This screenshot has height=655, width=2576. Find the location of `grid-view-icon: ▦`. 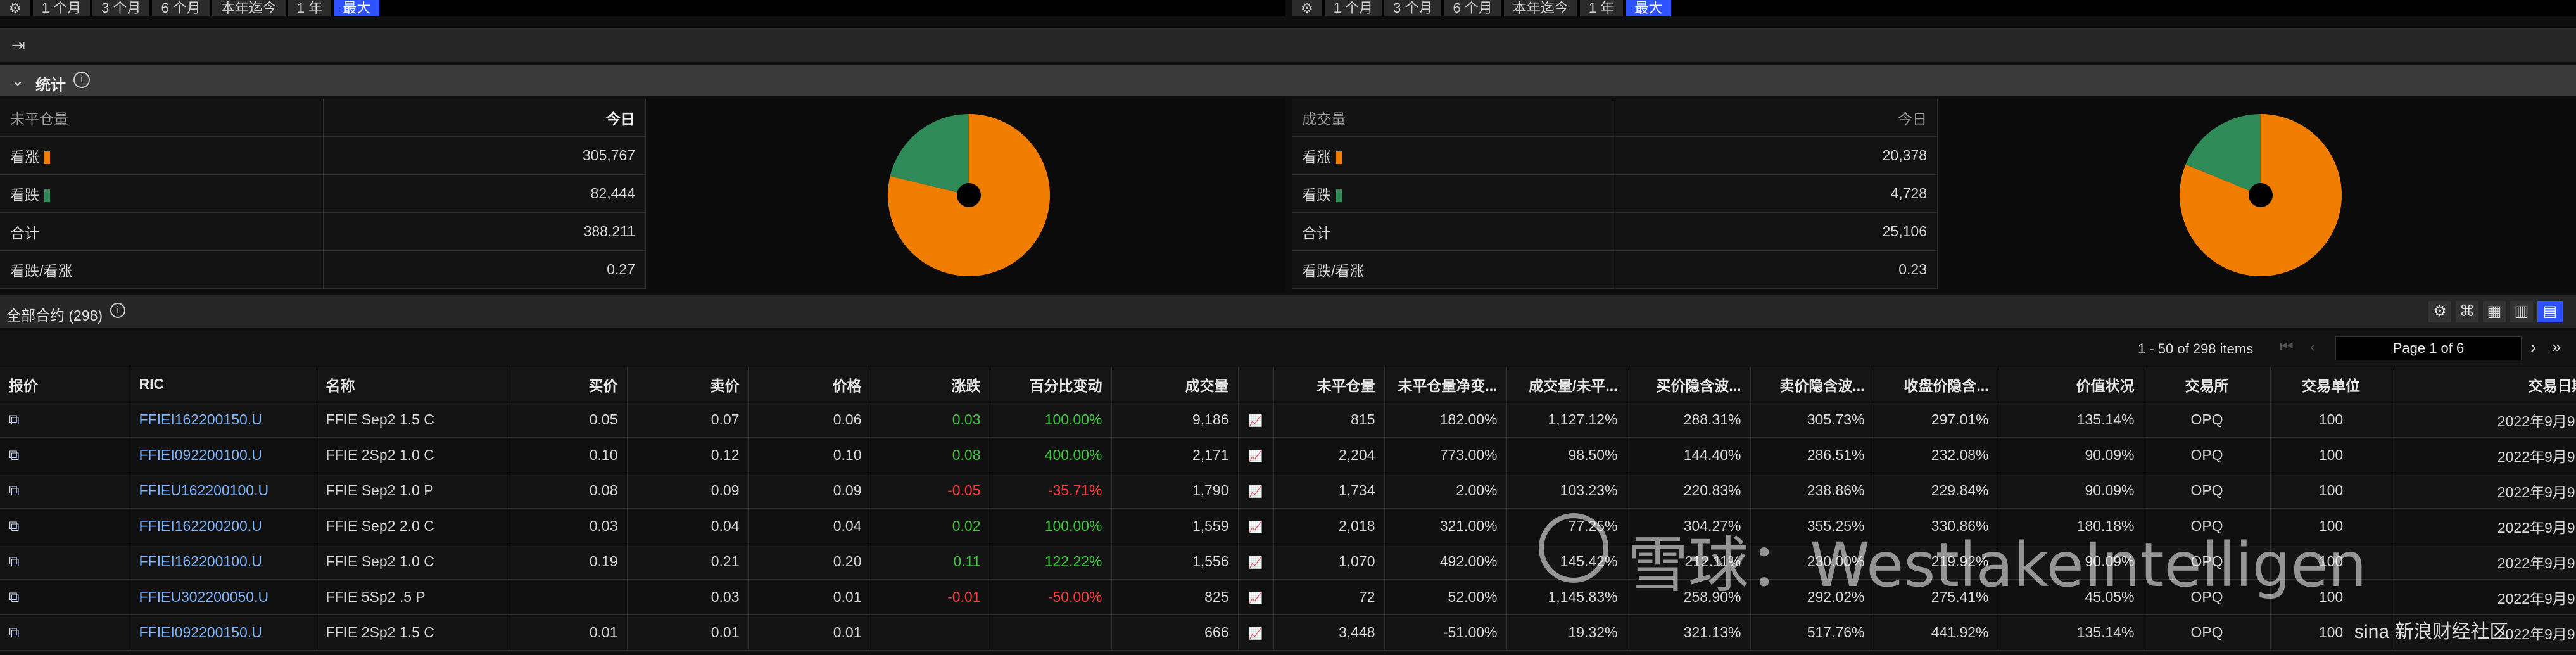

grid-view-icon: ▦ is located at coordinates (2494, 311).